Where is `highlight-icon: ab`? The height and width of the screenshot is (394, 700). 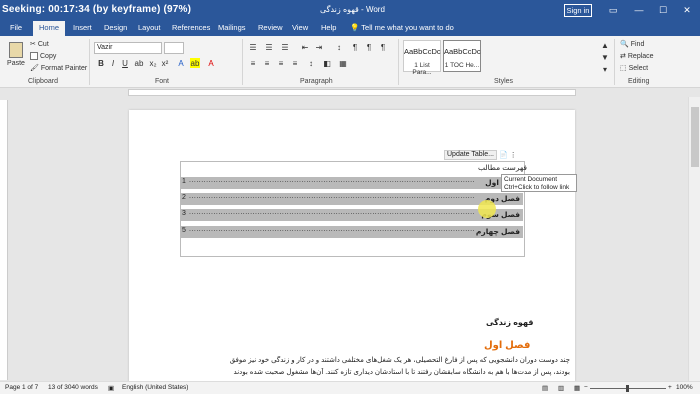
highlight-icon: ab is located at coordinates (195, 63).